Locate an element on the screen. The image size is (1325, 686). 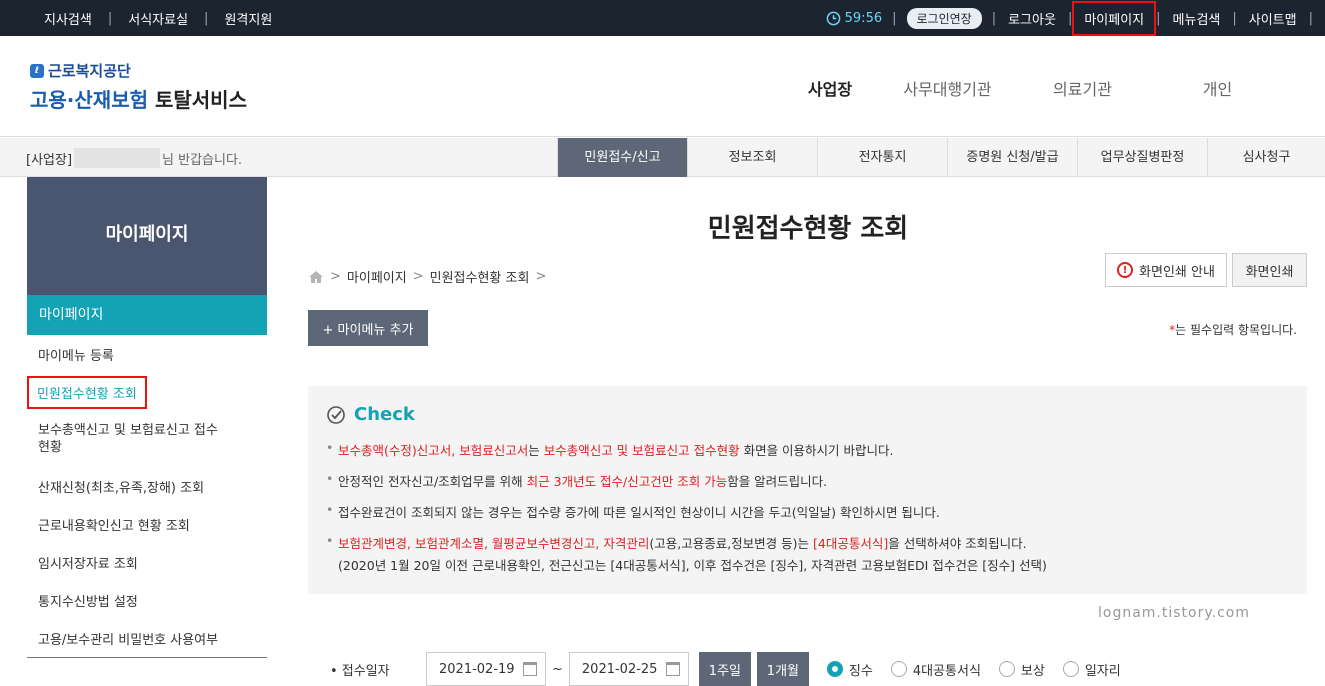
remote-support-link: 원격지원 is located at coordinates (248, 18).